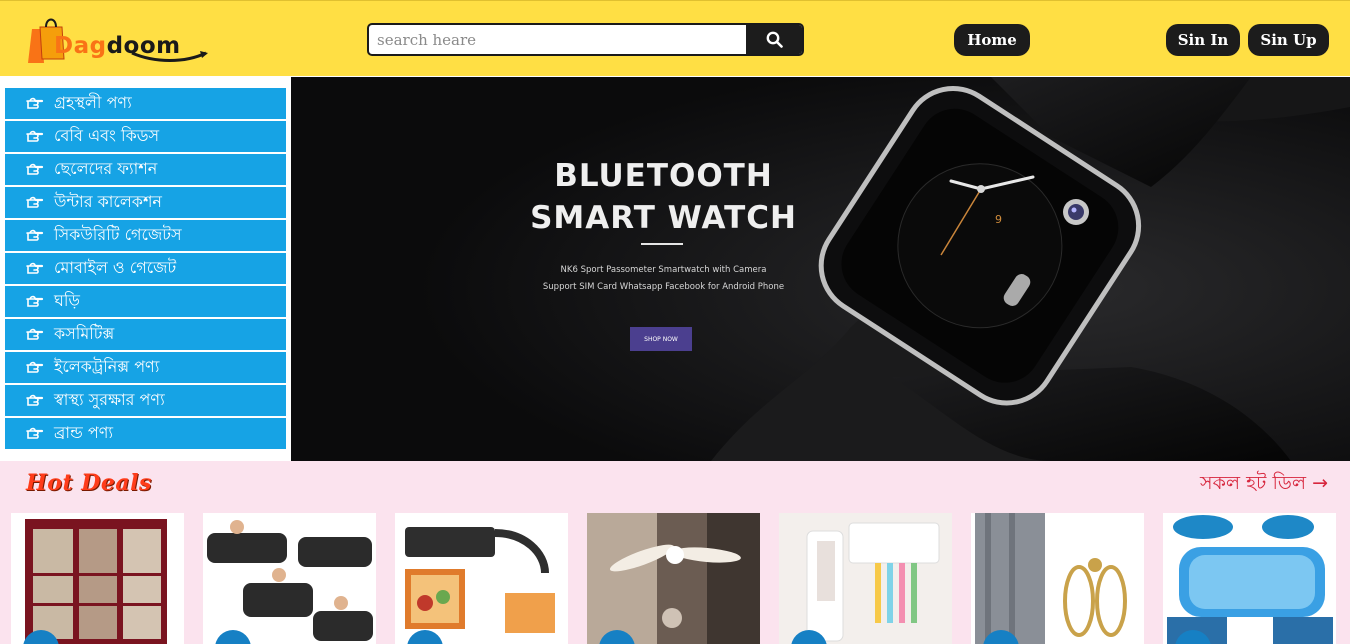 This screenshot has width=1350, height=644. What do you see at coordinates (119, 39) in the screenshot?
I see `site-logo: Dagdoom` at bounding box center [119, 39].